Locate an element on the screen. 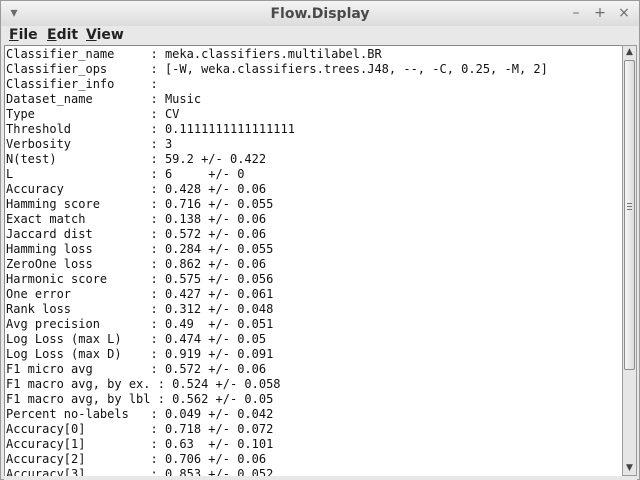  maximize-button: + is located at coordinates (600, 13).